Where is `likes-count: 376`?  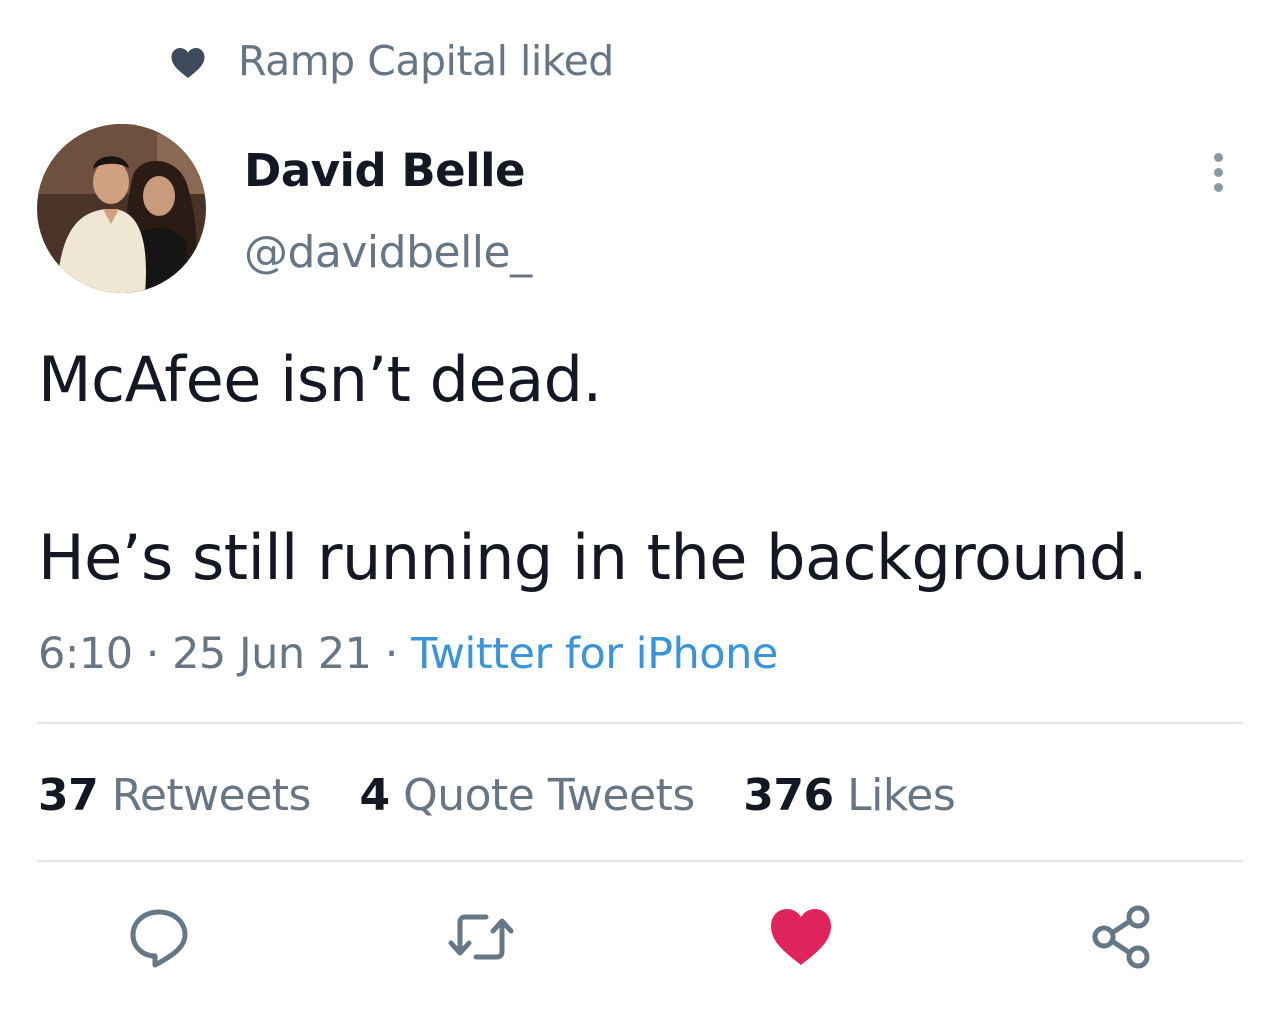 likes-count: 376 is located at coordinates (788, 795).